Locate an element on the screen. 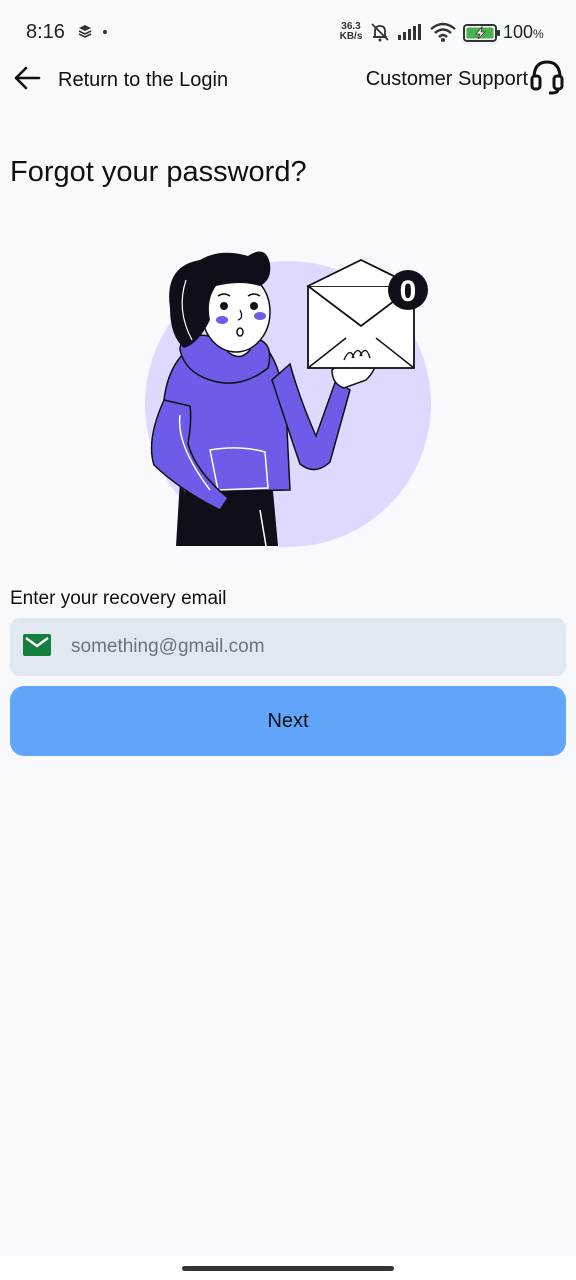 Image resolution: width=576 pixels, height=1280 pixels. mail-icon is located at coordinates (37, 647).